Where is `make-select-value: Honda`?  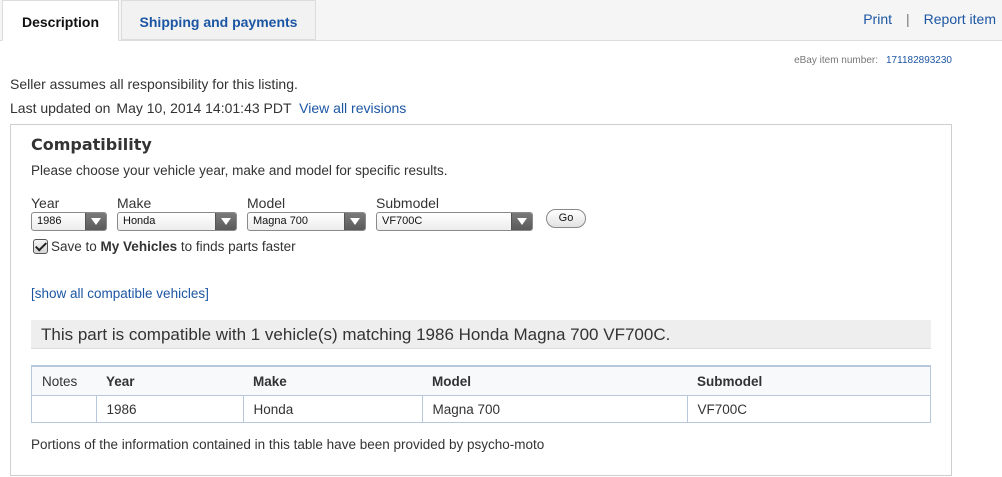 make-select-value: Honda is located at coordinates (139, 221).